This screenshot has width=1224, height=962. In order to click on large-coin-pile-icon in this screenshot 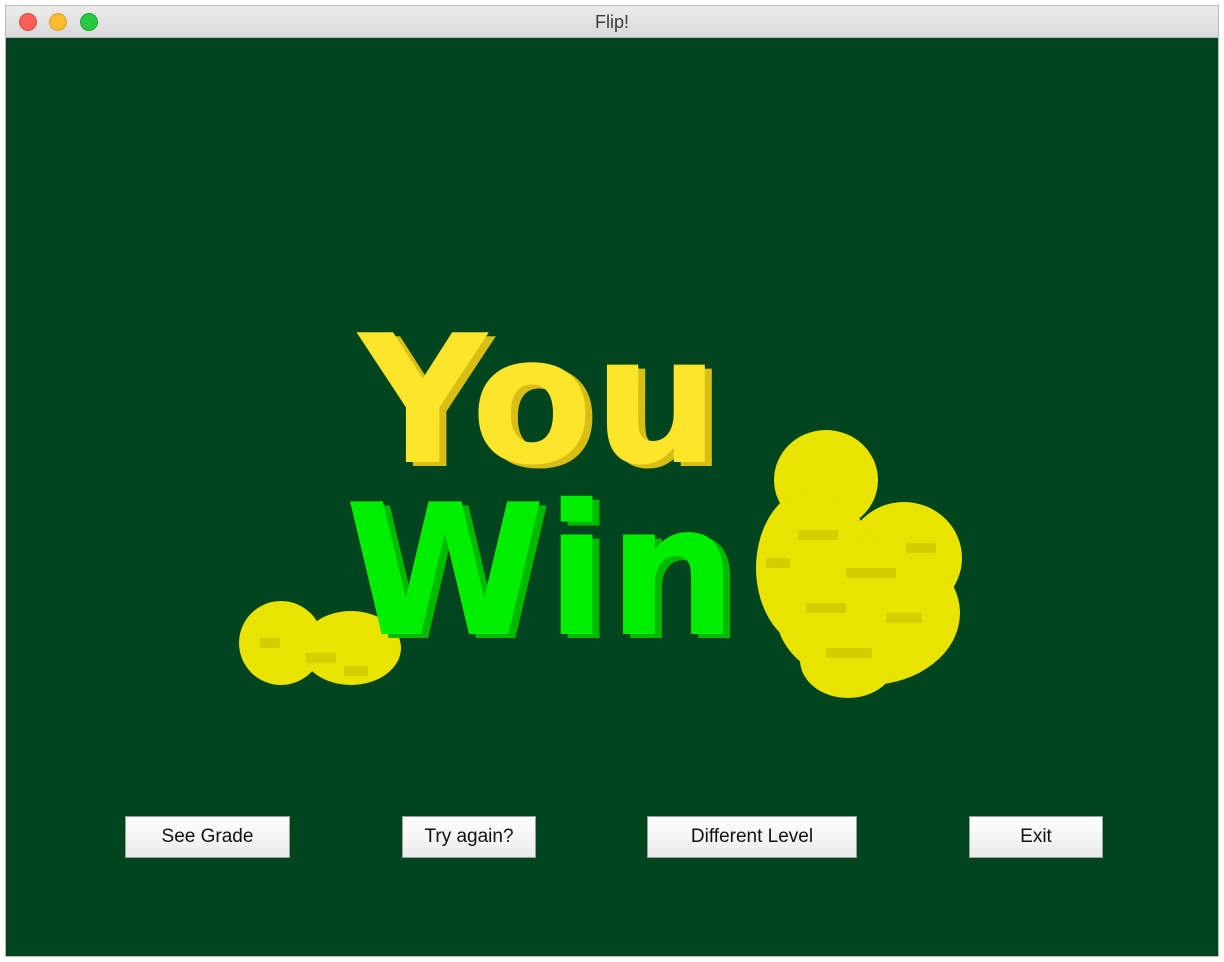, I will do `click(859, 564)`.